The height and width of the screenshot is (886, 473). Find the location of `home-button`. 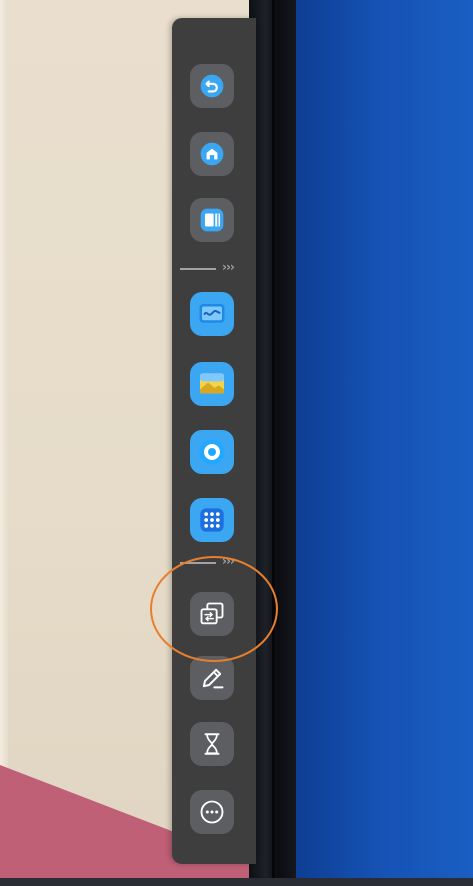

home-button is located at coordinates (212, 154).